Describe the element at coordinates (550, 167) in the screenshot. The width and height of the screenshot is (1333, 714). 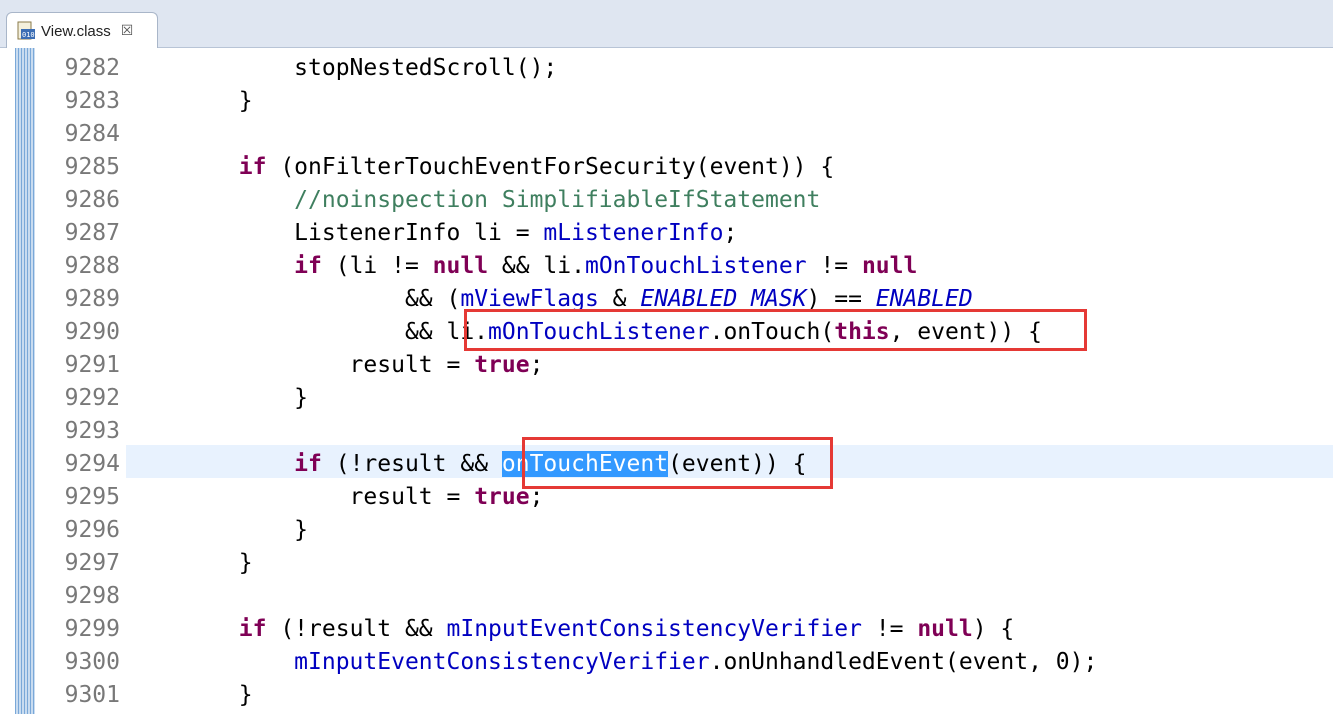
I see `code-token: (onFilterTouchEventForSecurity(event)) {` at that location.